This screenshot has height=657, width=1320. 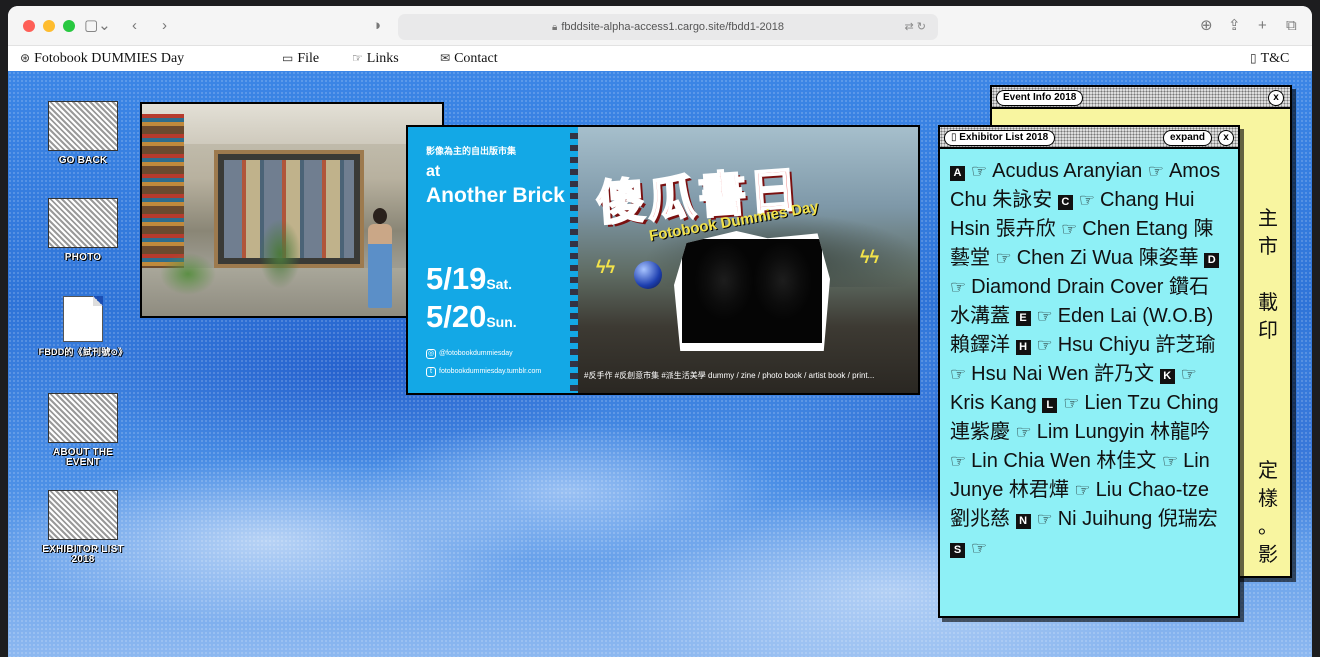 I want to click on letter-badge: A, so click(x=957, y=173).